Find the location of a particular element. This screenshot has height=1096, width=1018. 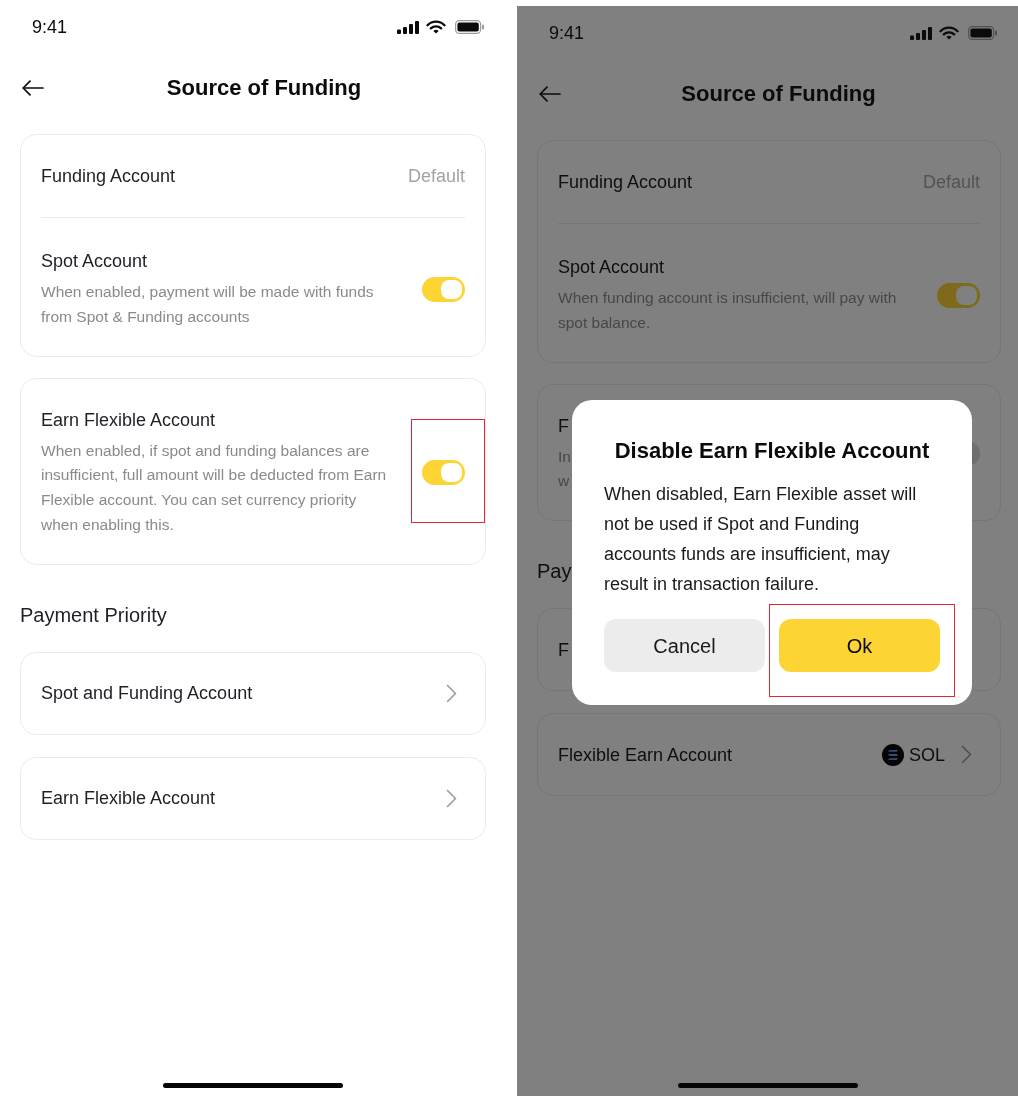

back-arrow-icon is located at coordinates (33, 88).